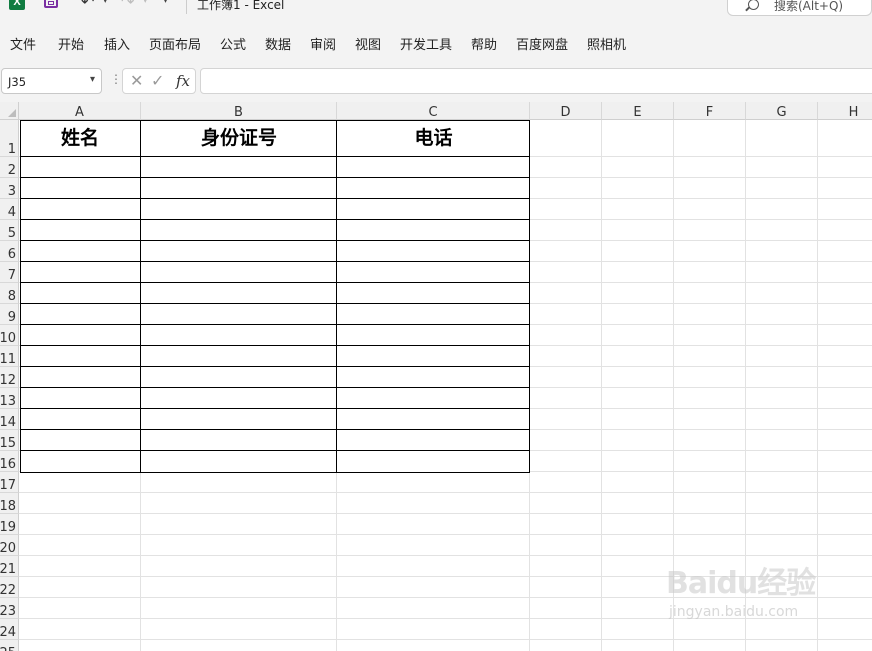 Image resolution: width=872 pixels, height=651 pixels. Describe the element at coordinates (799, 8) in the screenshot. I see `search-box: 搜索(Alt+Q)` at that location.